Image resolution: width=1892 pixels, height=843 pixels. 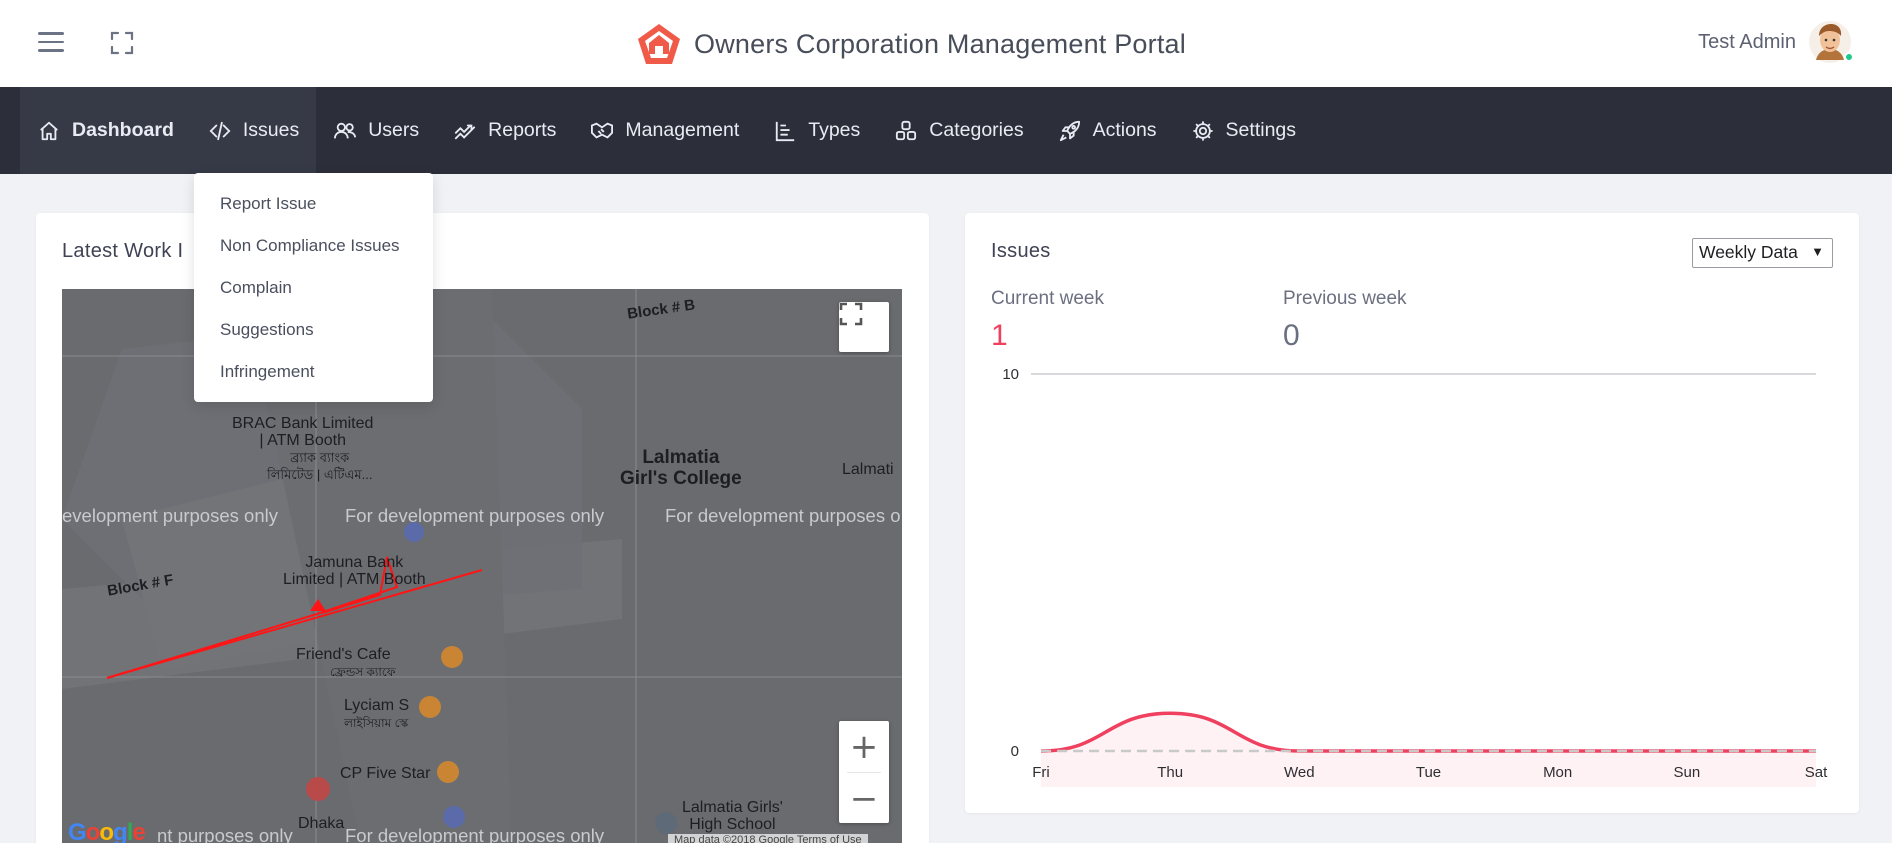 I want to click on x-tick-label: Wed, so click(x=1299, y=772).